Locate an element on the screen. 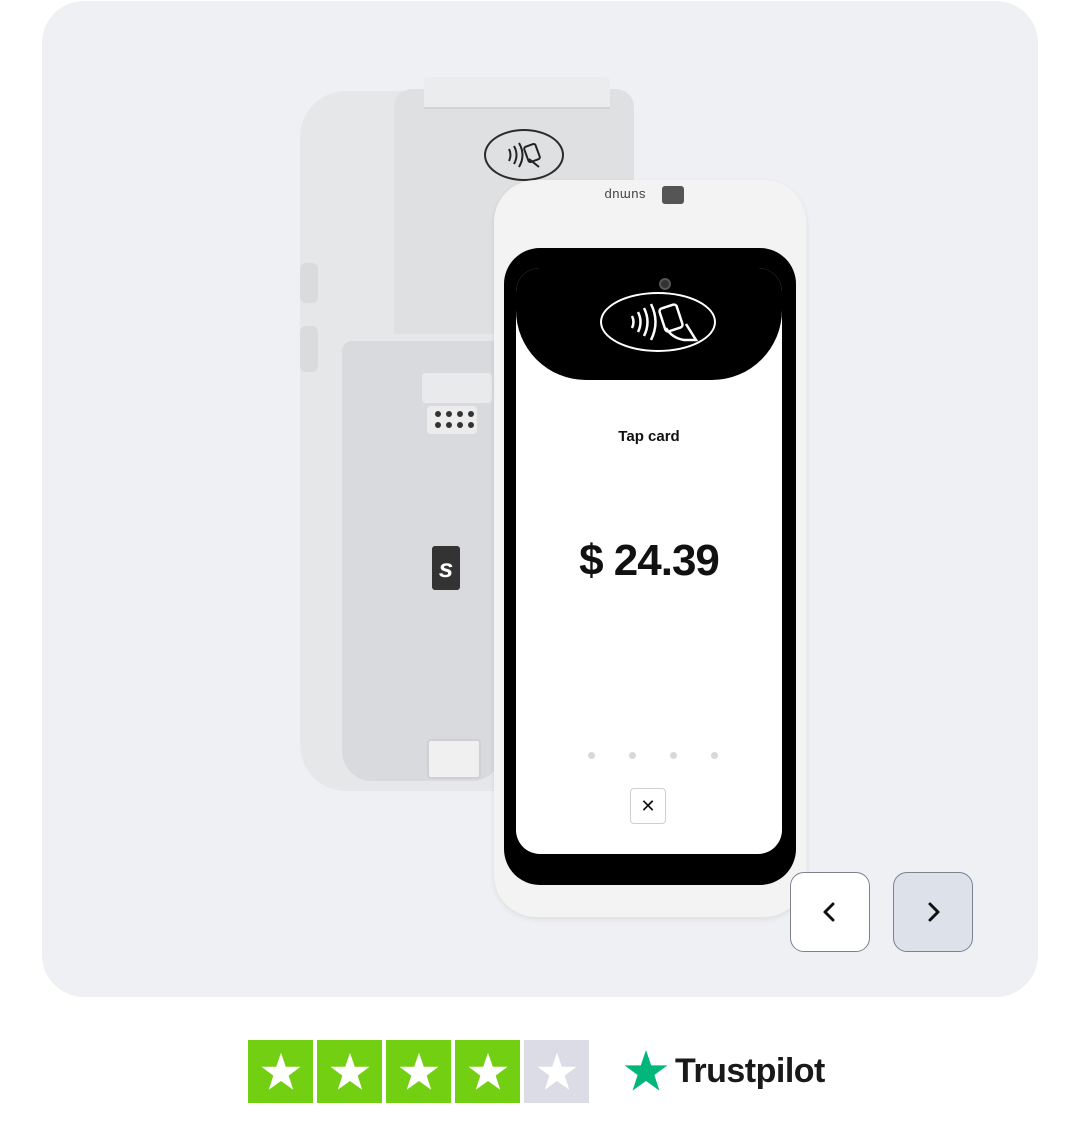 The height and width of the screenshot is (1137, 1079). receipt-slot is located at coordinates (517, 93).